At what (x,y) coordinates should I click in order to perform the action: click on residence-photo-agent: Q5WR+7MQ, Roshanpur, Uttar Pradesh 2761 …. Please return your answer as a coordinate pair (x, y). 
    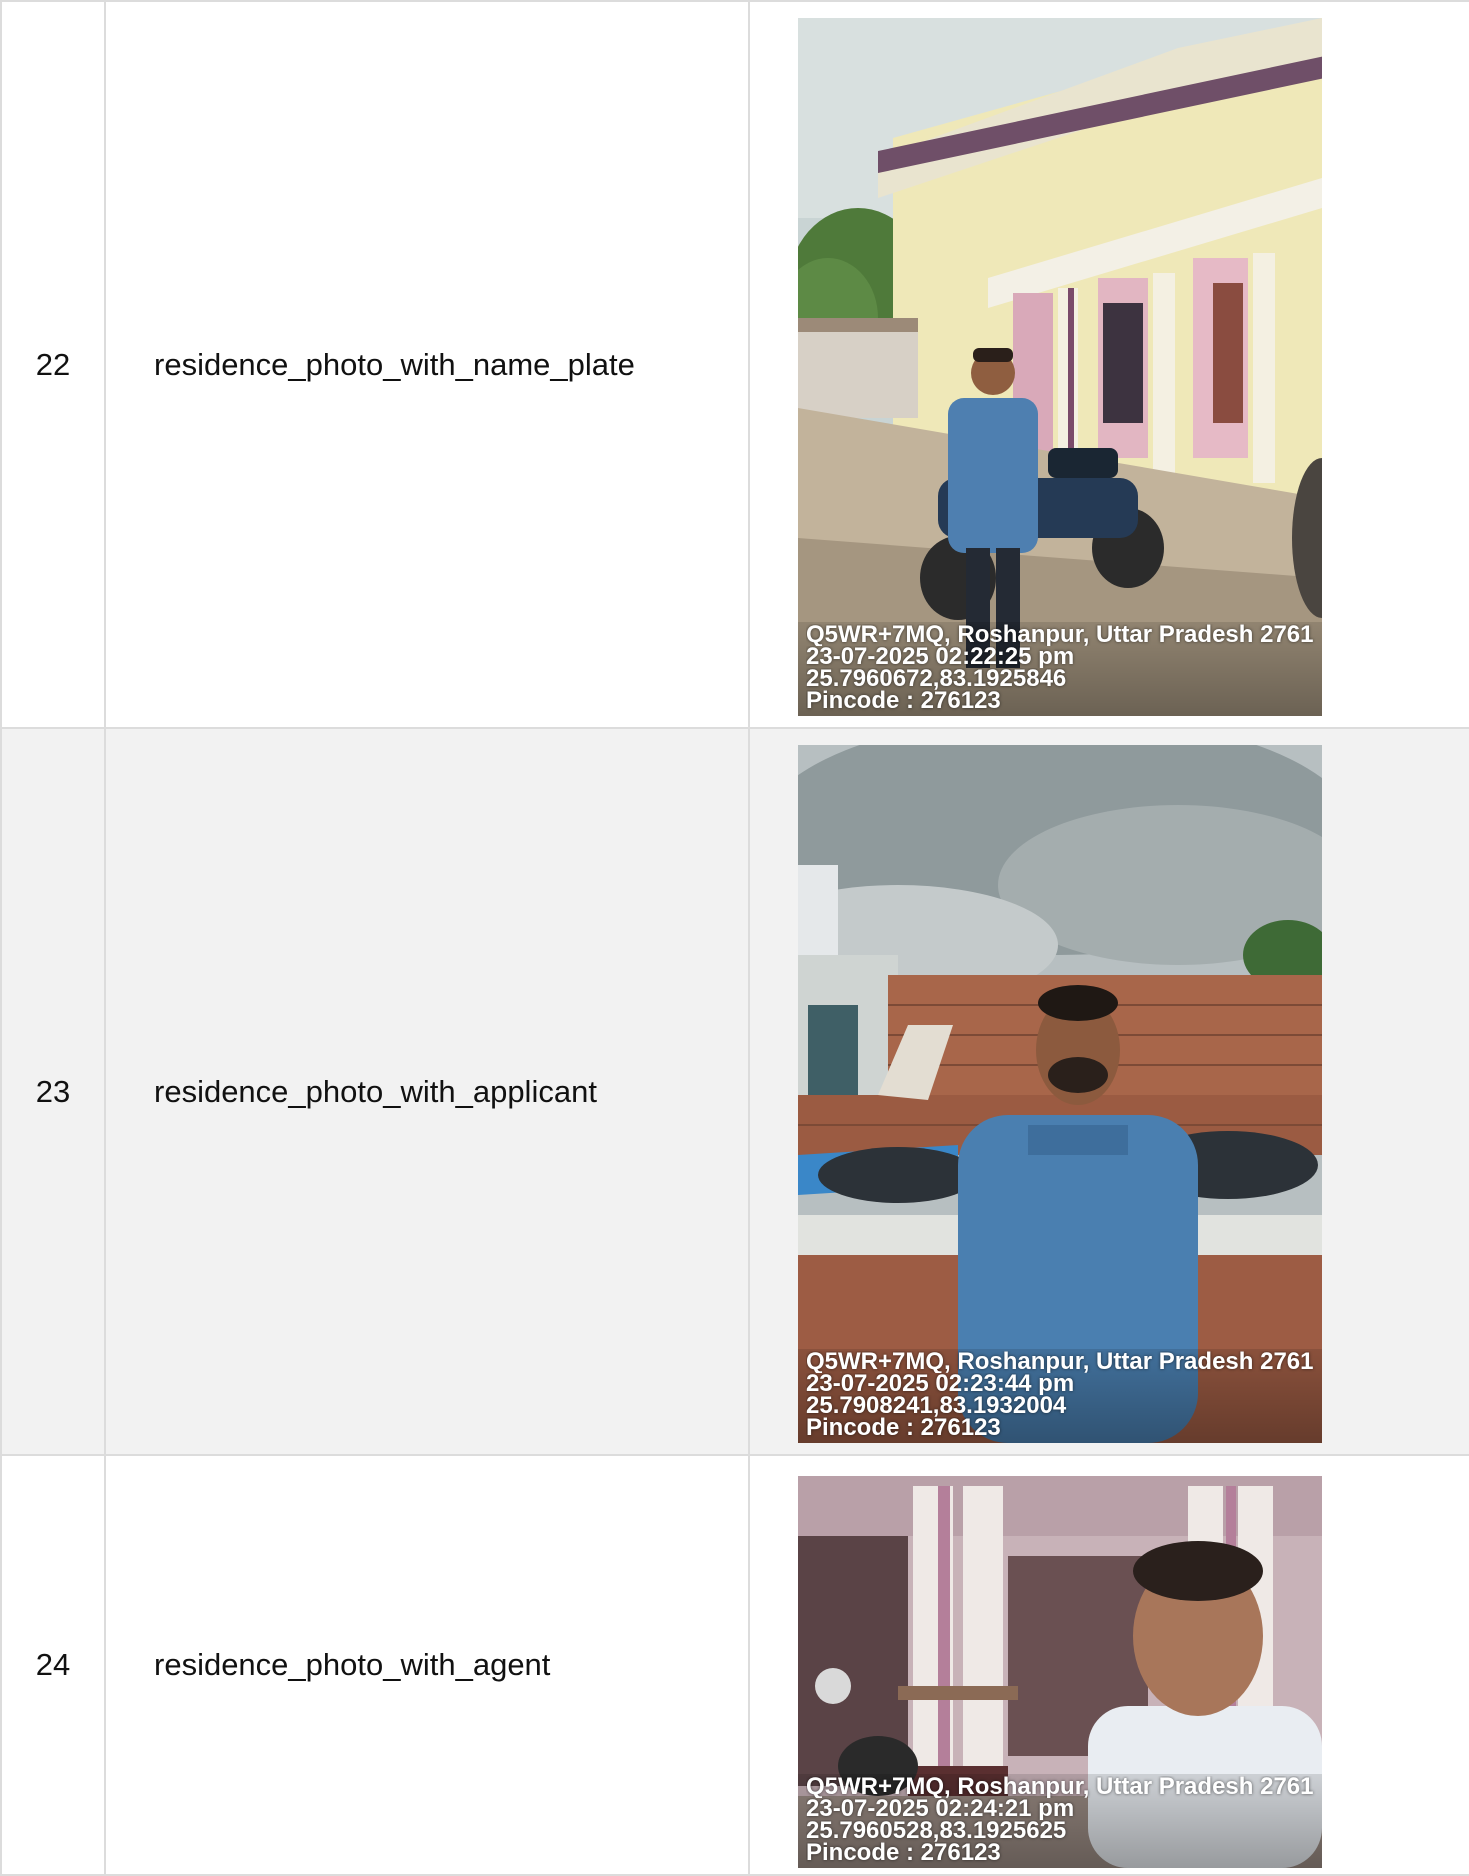
    Looking at the image, I should click on (1060, 1672).